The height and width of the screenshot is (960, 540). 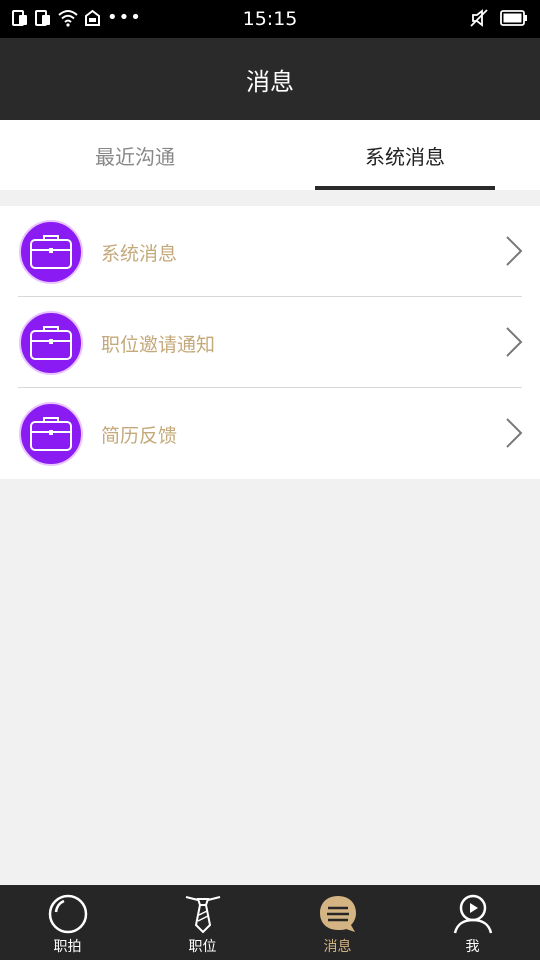 I want to click on tab-label: 最近沟通, so click(x=135, y=156).